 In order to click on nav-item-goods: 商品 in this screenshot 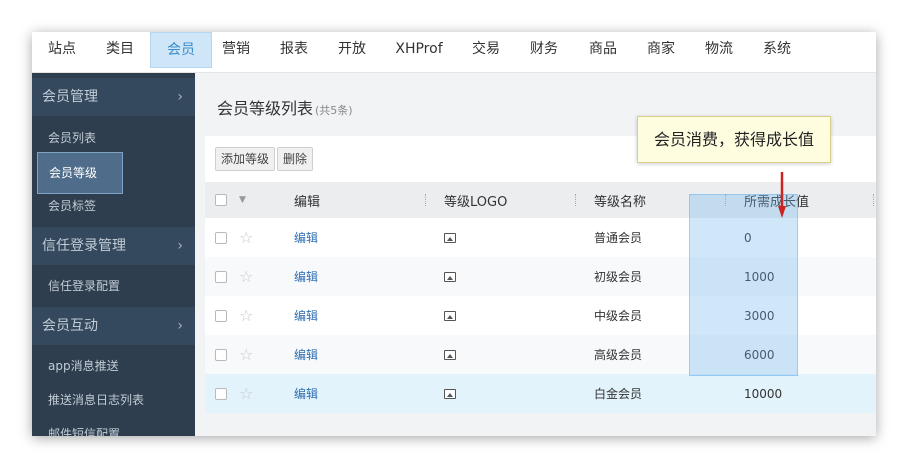, I will do `click(603, 50)`.